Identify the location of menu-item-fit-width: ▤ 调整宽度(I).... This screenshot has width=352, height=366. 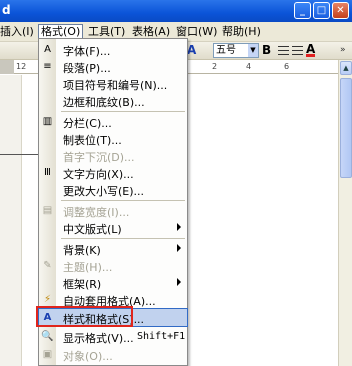
(113, 210).